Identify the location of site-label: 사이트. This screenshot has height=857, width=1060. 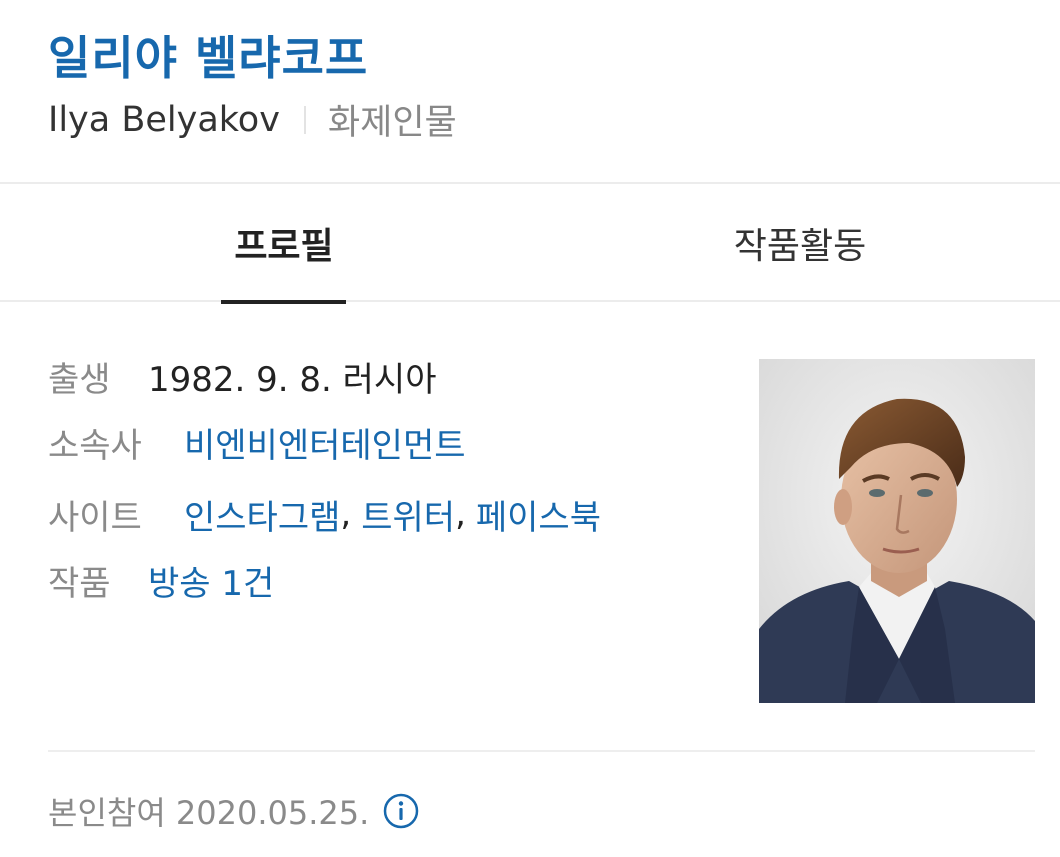
(95, 517).